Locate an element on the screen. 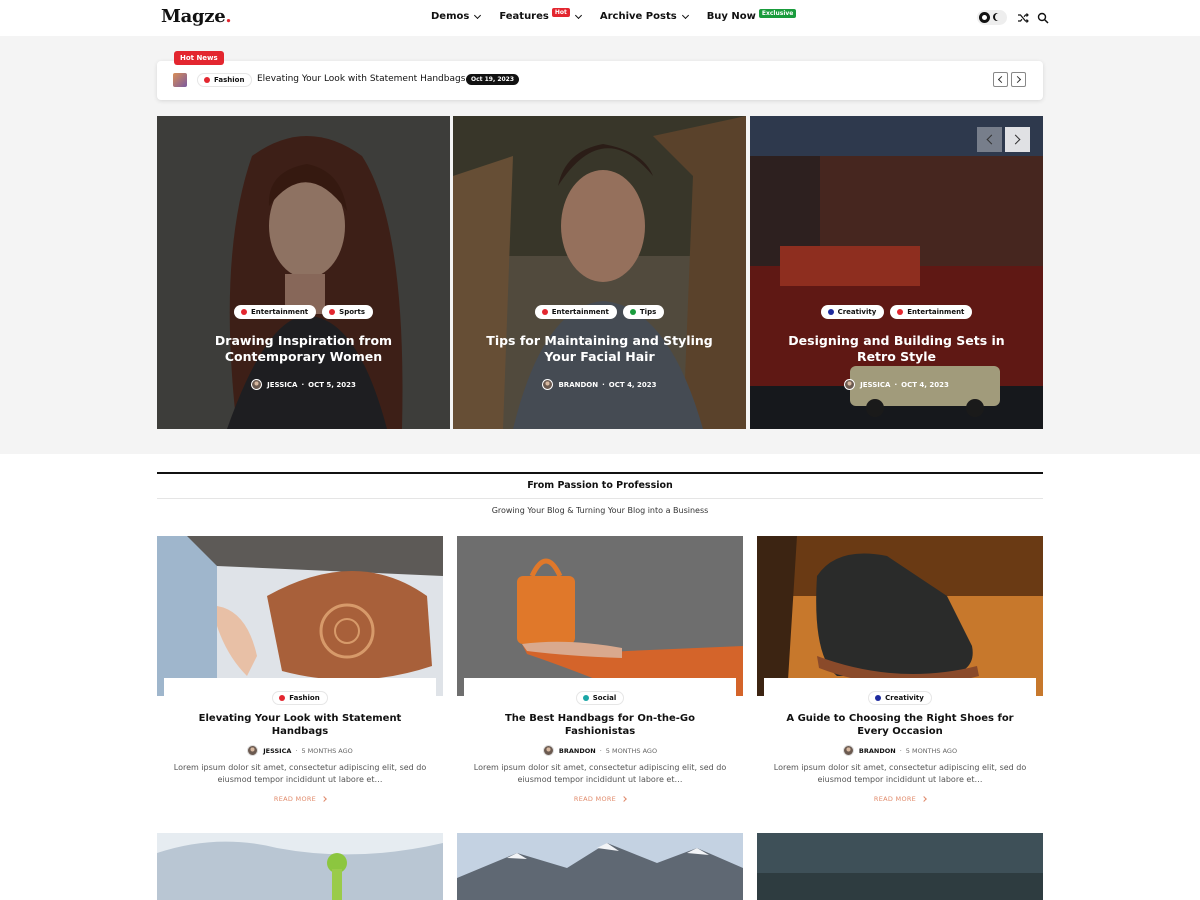 This screenshot has height=900, width=1200. nav-features-label: Features is located at coordinates (524, 16).